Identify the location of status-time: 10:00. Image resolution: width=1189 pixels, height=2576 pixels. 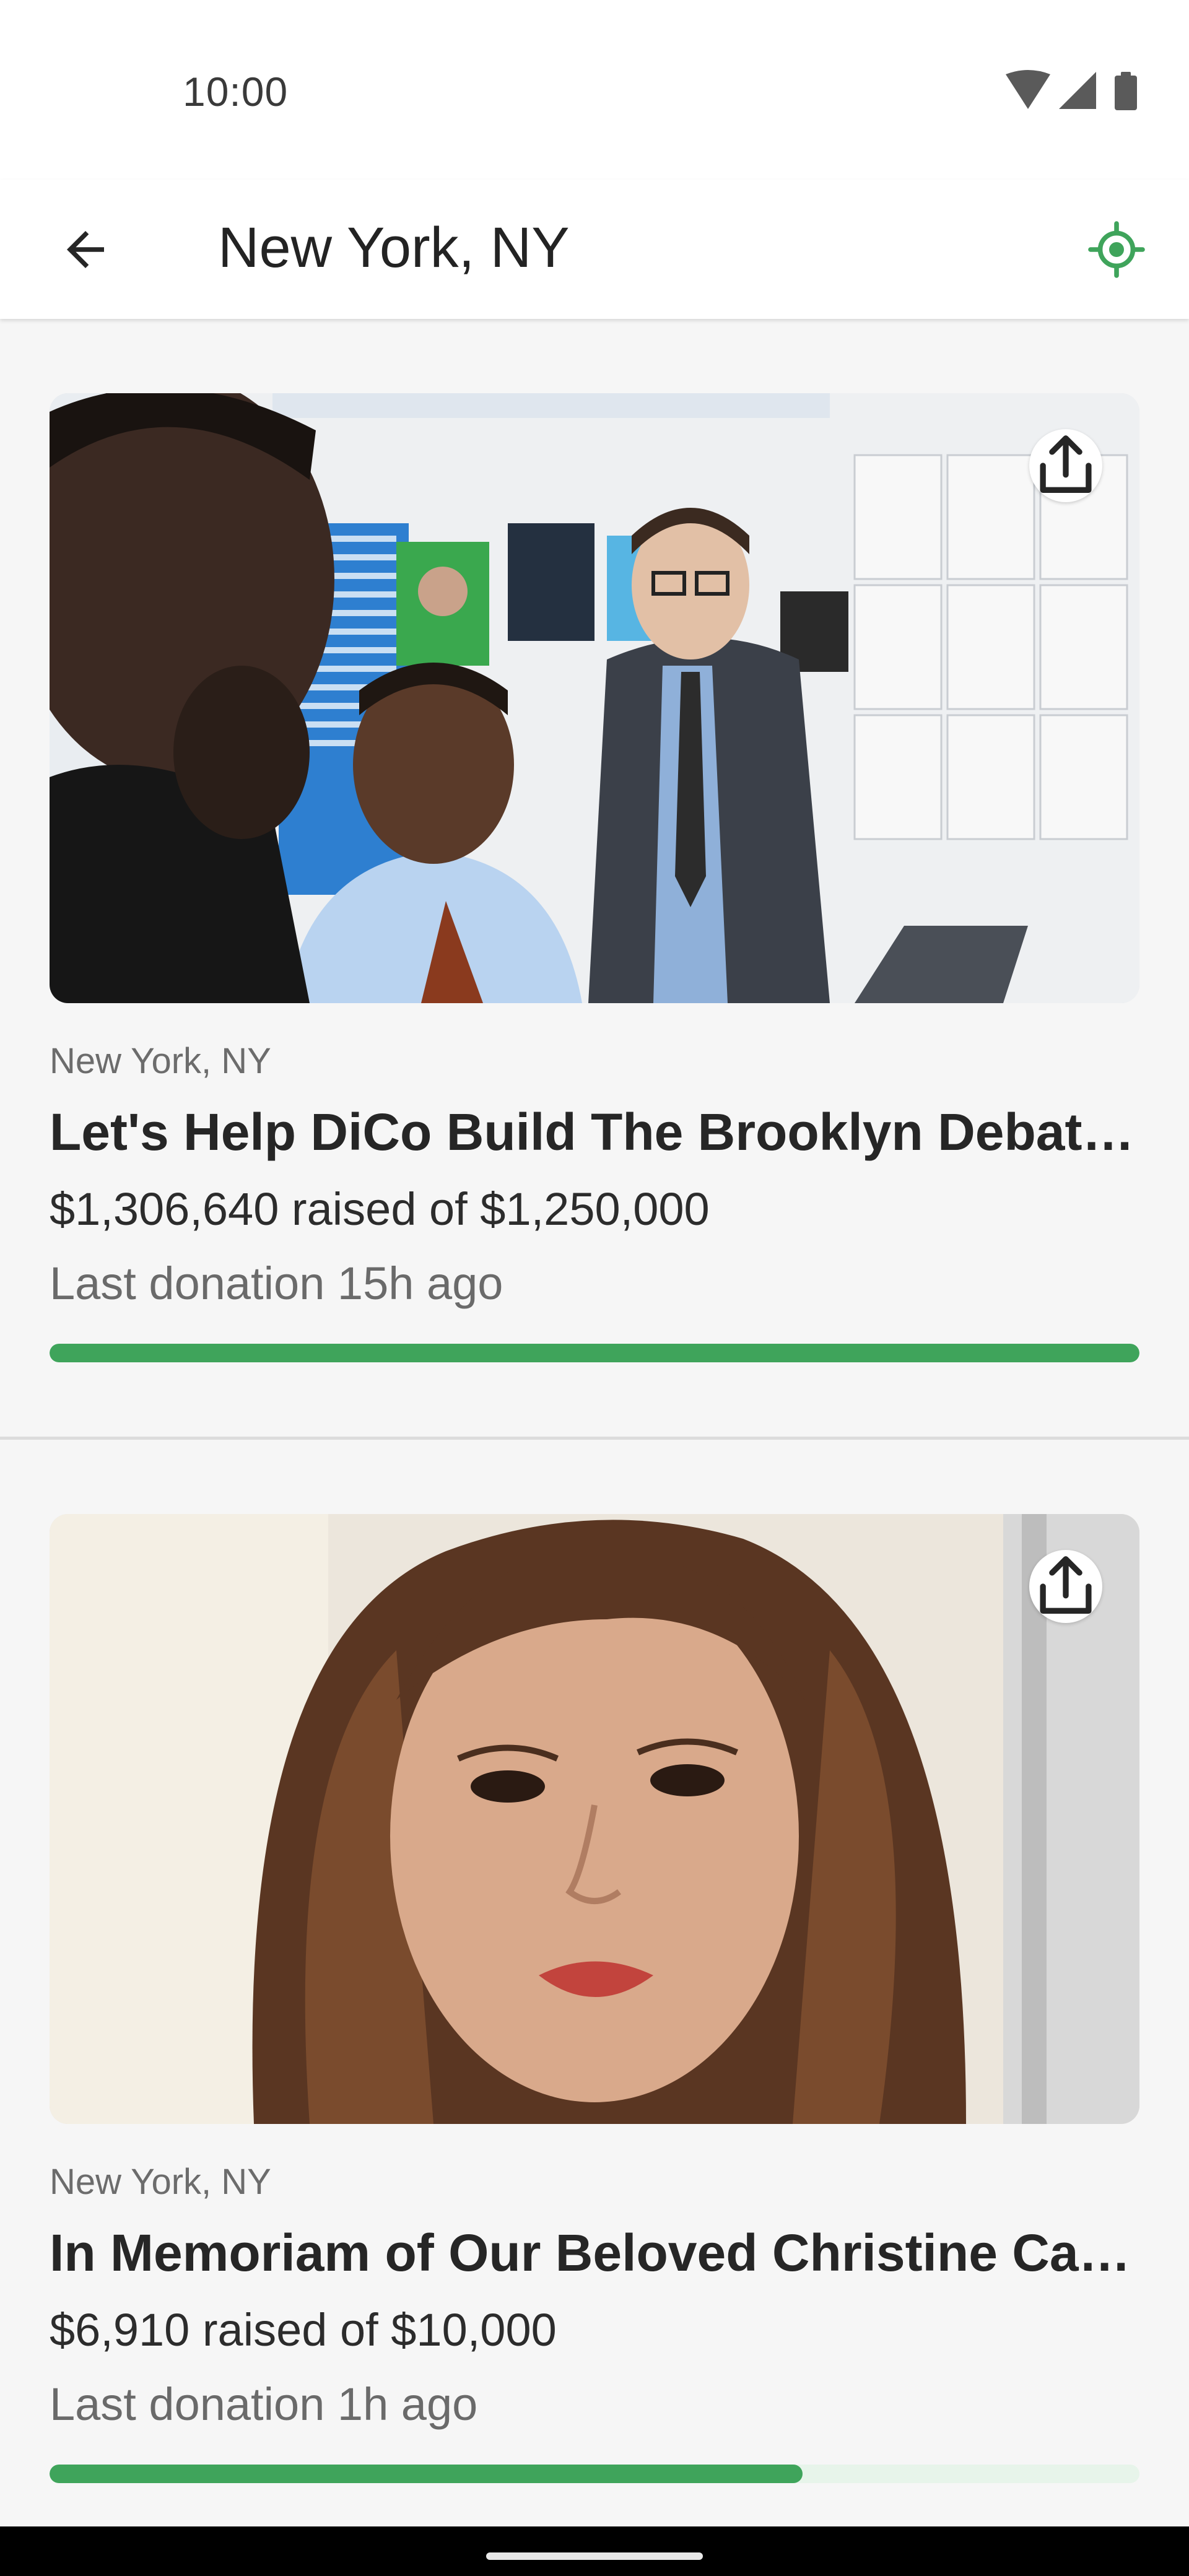
(236, 92).